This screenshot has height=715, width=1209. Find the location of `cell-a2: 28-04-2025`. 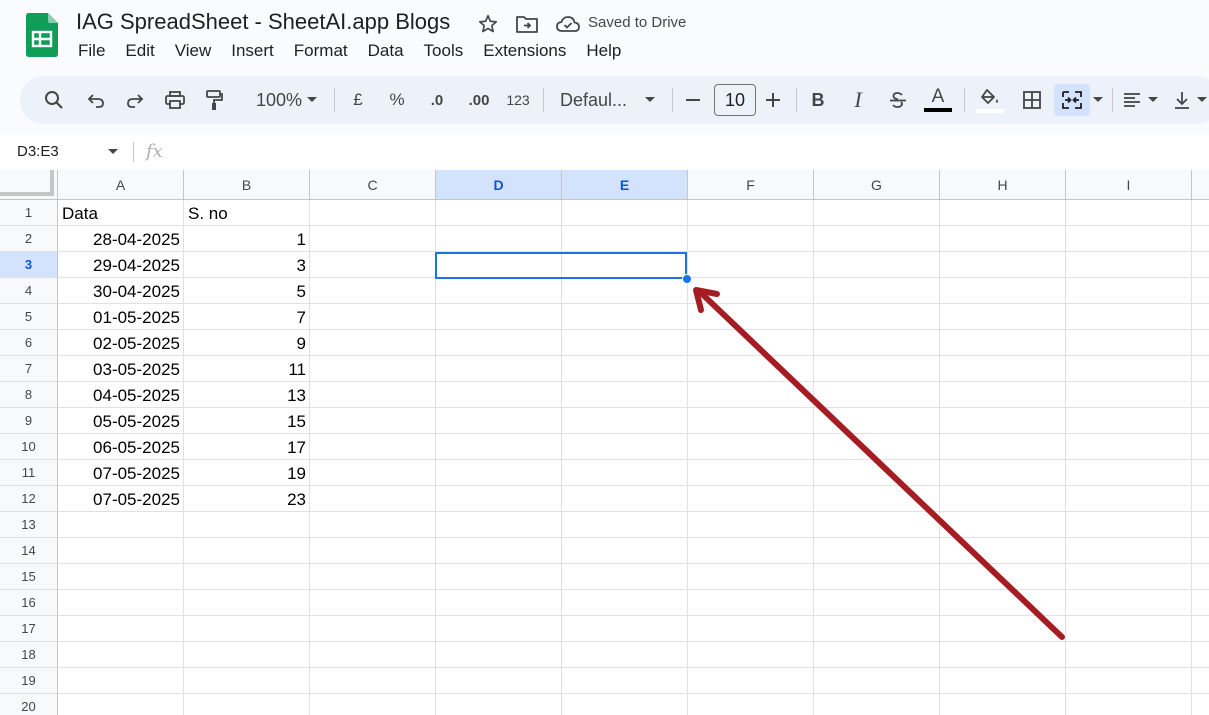

cell-a2: 28-04-2025 is located at coordinates (121, 239).